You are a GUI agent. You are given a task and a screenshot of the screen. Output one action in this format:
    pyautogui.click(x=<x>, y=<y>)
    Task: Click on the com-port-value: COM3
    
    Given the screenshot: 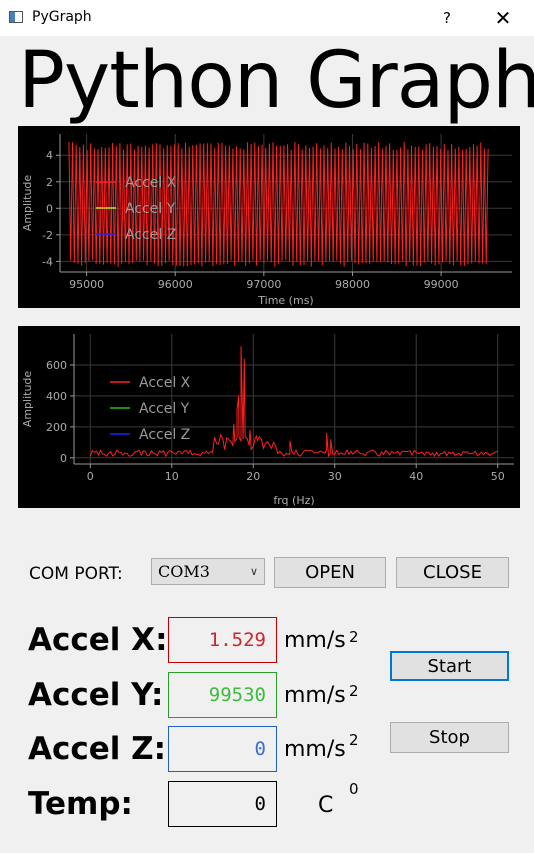 What is the action you would take?
    pyautogui.click(x=184, y=571)
    